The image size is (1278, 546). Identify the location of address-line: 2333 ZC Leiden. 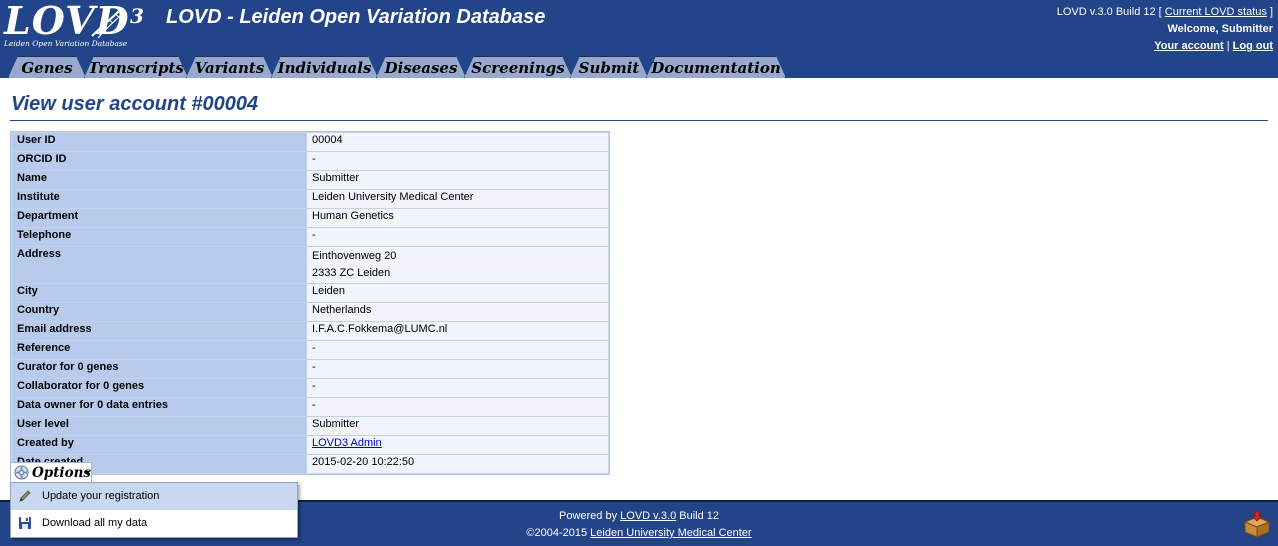
(351, 273).